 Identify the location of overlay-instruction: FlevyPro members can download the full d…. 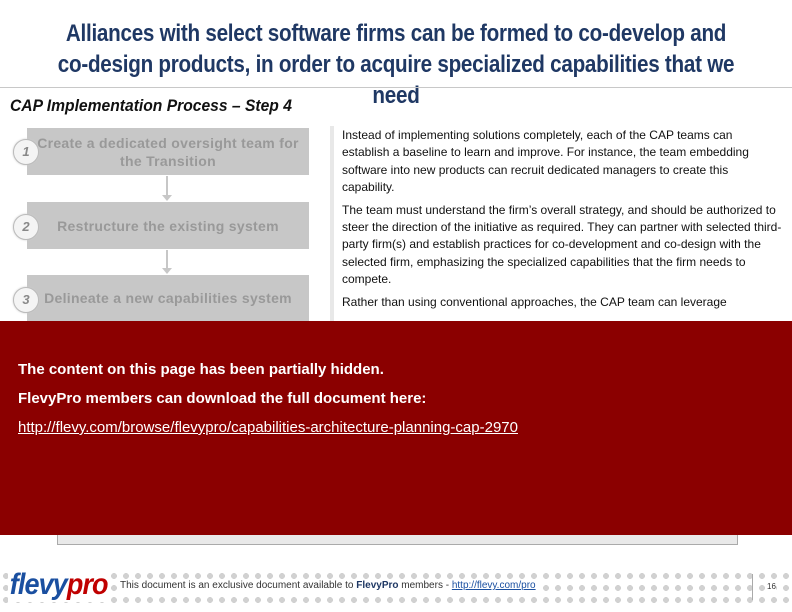
(222, 398).